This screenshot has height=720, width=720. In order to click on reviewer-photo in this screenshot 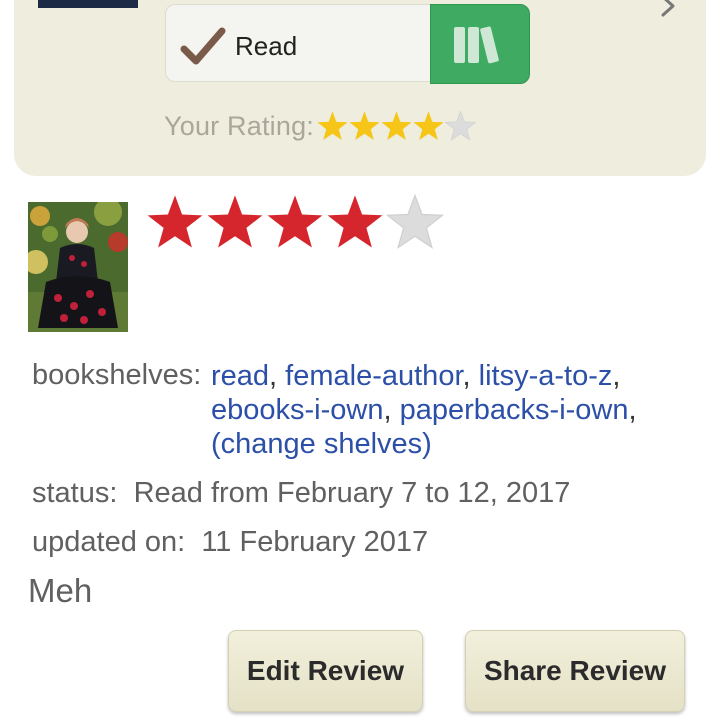, I will do `click(78, 267)`.